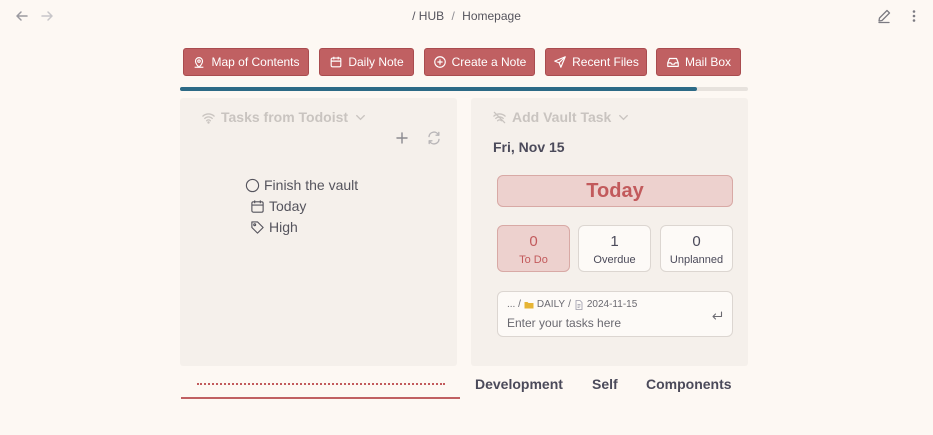 The width and height of the screenshot is (933, 435). What do you see at coordinates (560, 62) in the screenshot?
I see `send-icon` at bounding box center [560, 62].